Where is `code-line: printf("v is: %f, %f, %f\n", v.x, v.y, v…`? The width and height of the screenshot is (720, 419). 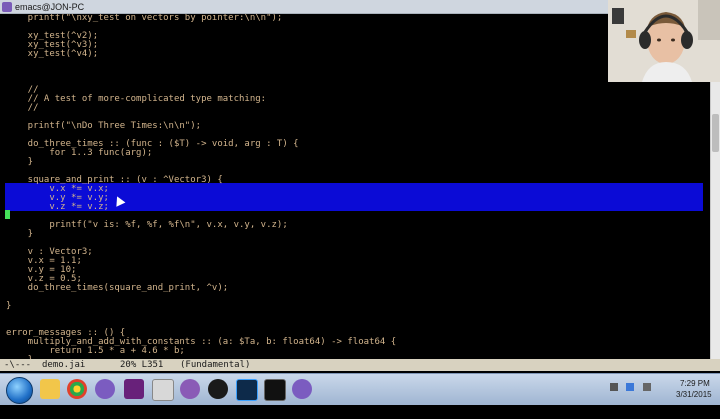
code-line: printf("v is: %f, %f, %f\n", v.x, v.y, v… is located at coordinates (355, 225).